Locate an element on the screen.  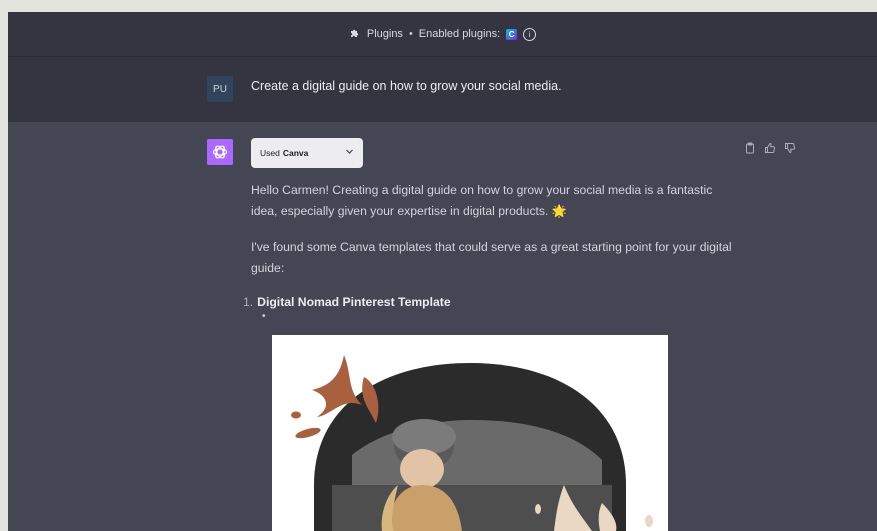
puzzle-icon is located at coordinates (355, 34).